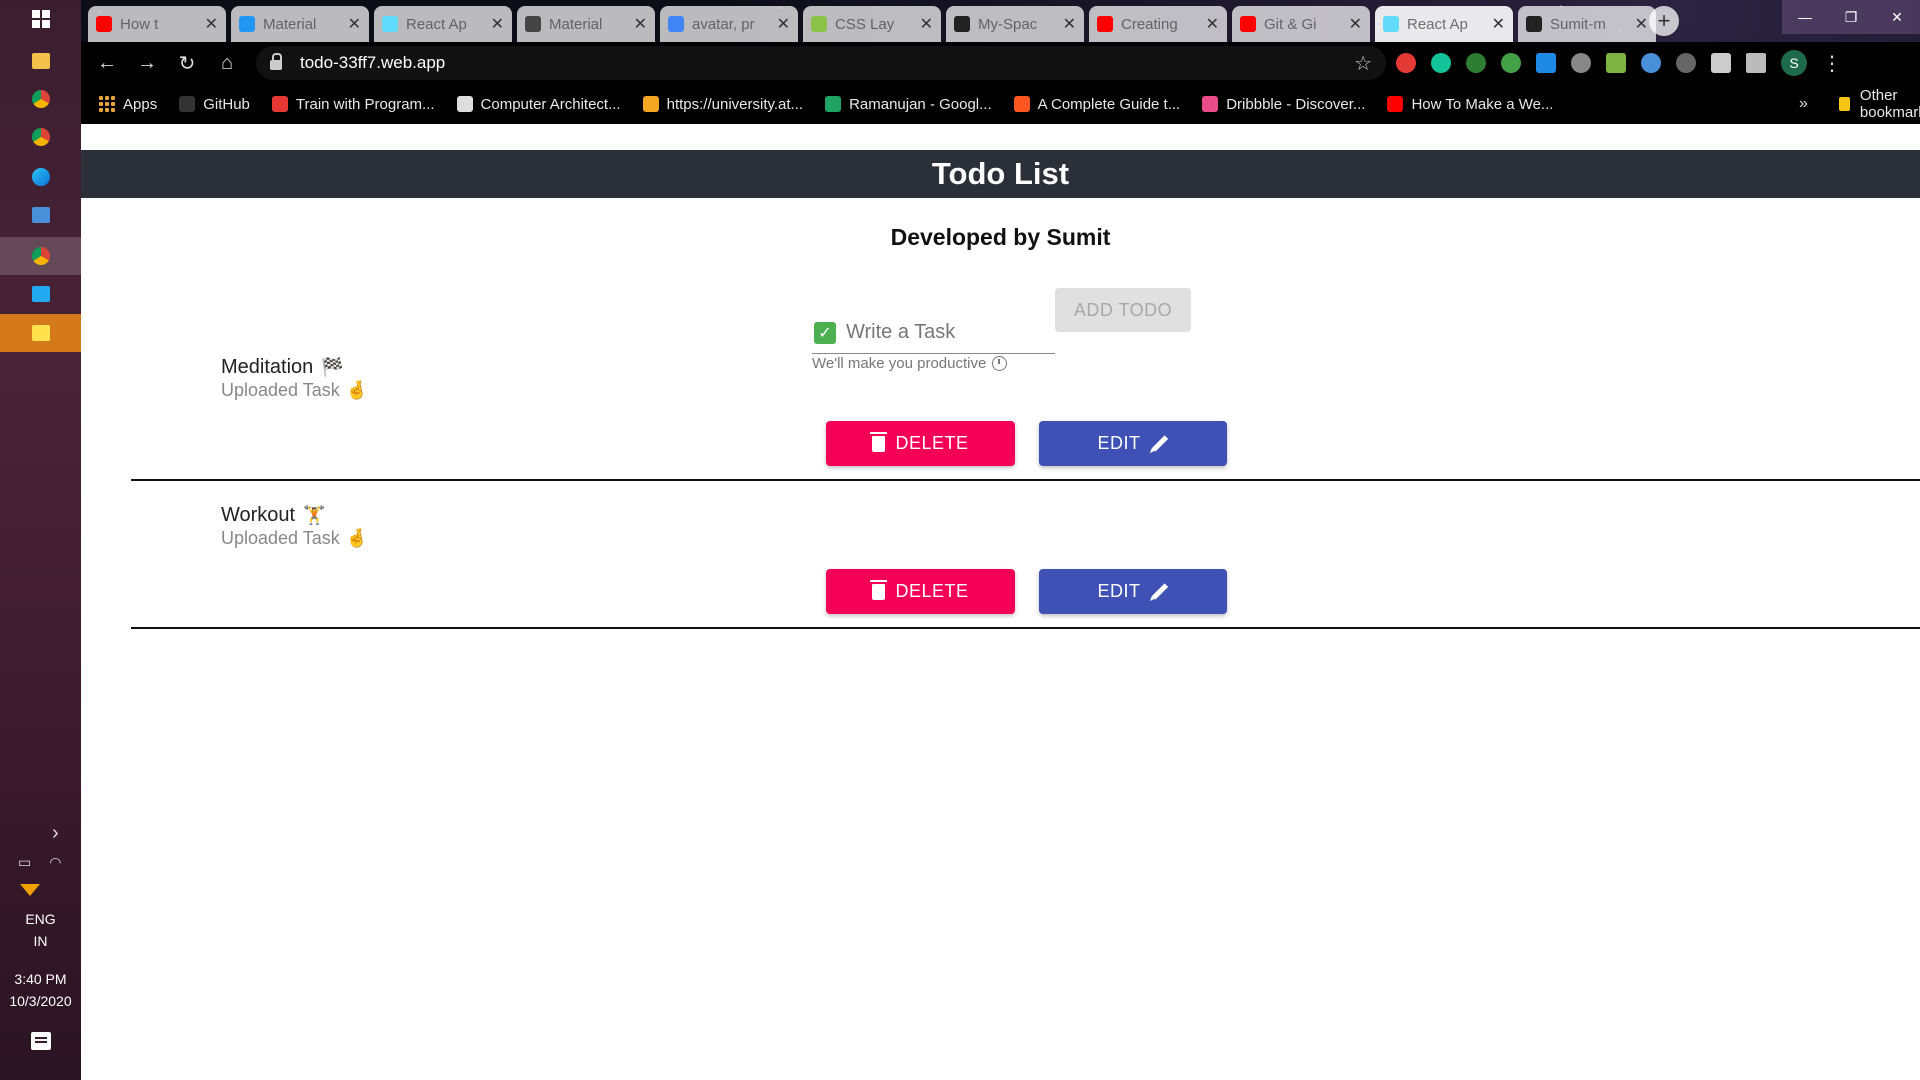 The width and height of the screenshot is (1920, 1080). I want to click on bookmark-item: Apps, so click(128, 104).